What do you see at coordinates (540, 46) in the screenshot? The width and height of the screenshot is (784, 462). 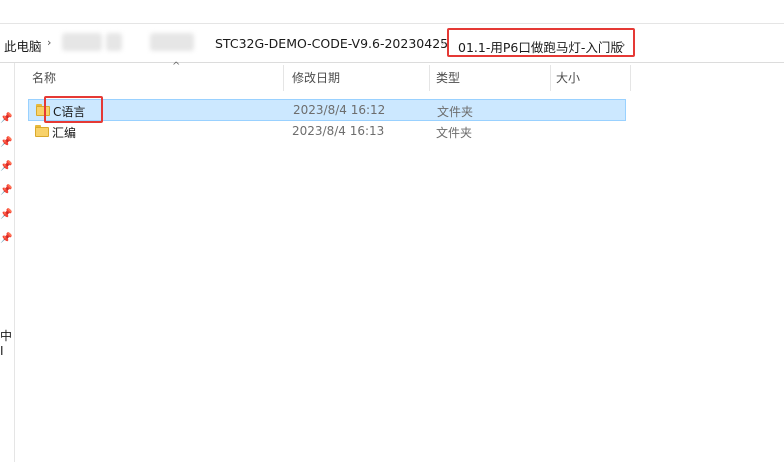 I see `breadcrumb-current: 01.1-用P6口做跑马灯-入门版` at bounding box center [540, 46].